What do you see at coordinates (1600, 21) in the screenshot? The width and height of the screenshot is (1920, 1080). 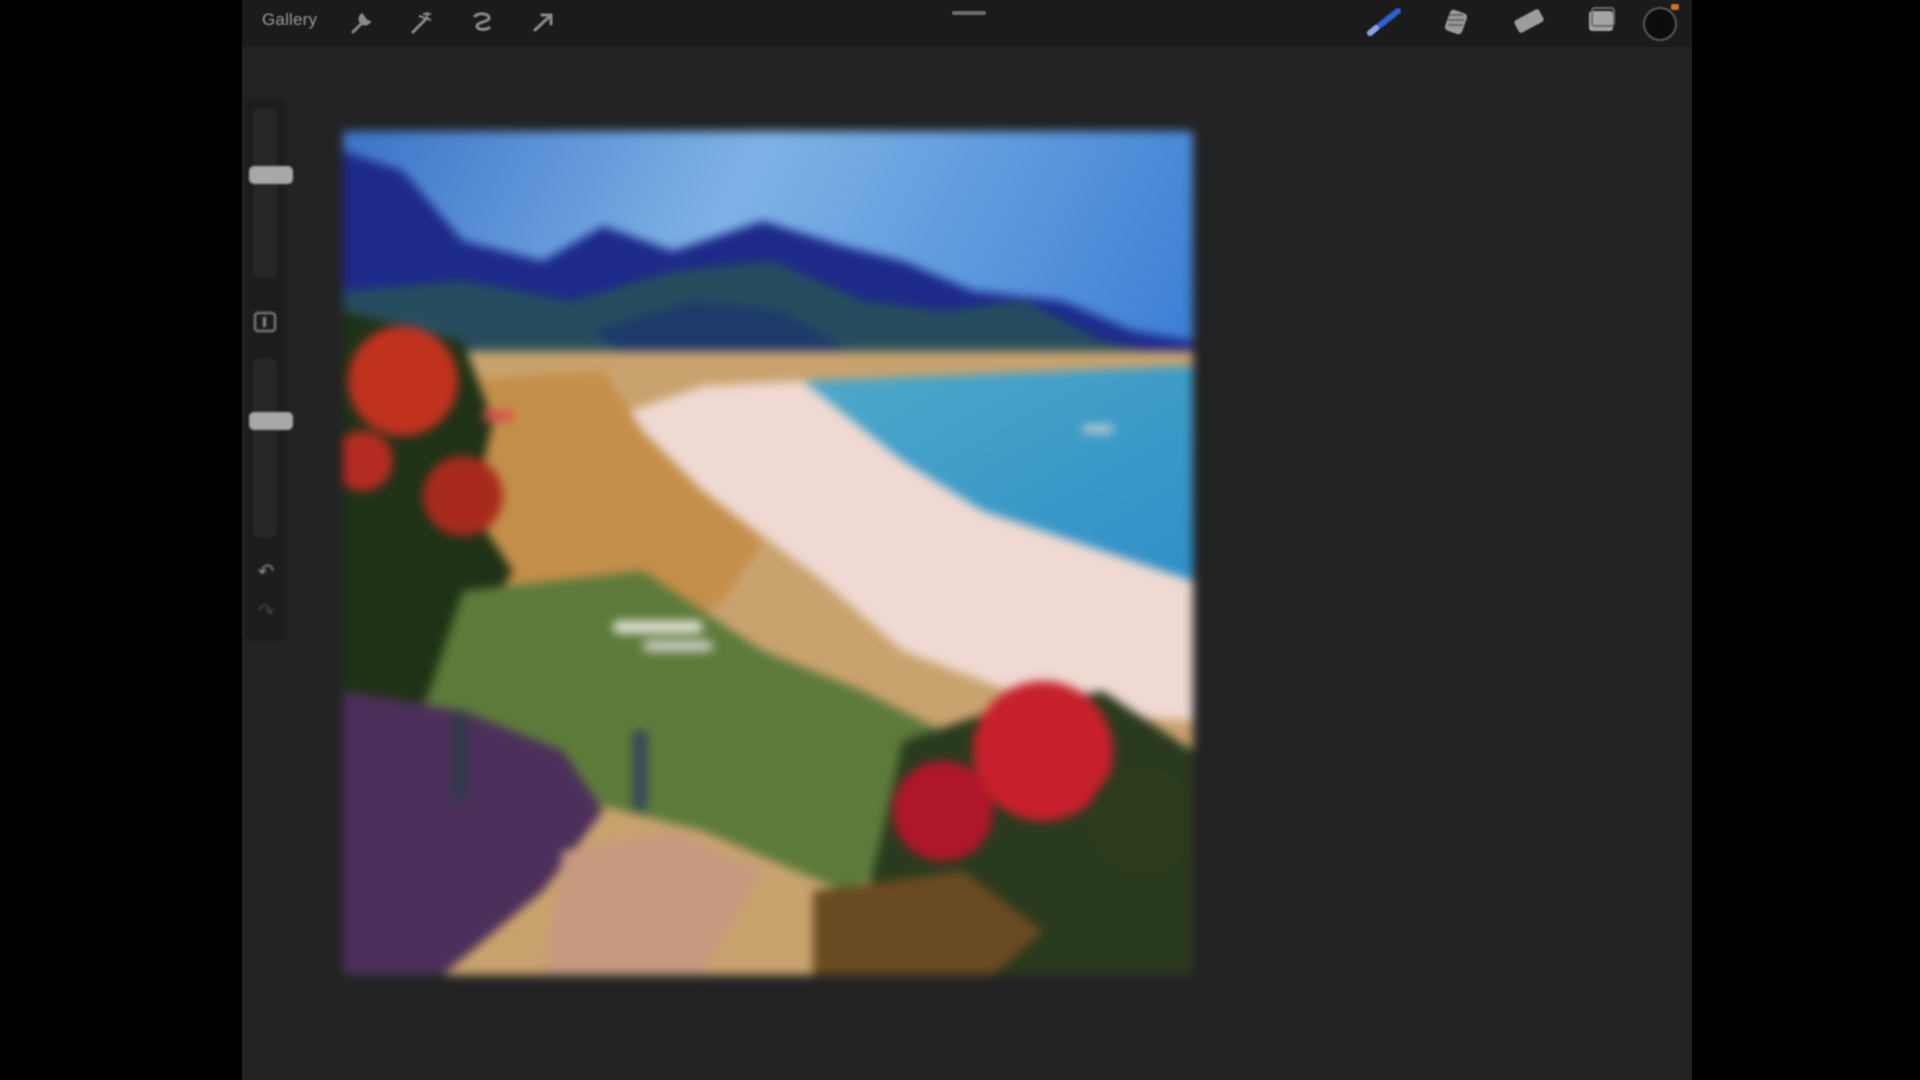 I see `layers-icon` at bounding box center [1600, 21].